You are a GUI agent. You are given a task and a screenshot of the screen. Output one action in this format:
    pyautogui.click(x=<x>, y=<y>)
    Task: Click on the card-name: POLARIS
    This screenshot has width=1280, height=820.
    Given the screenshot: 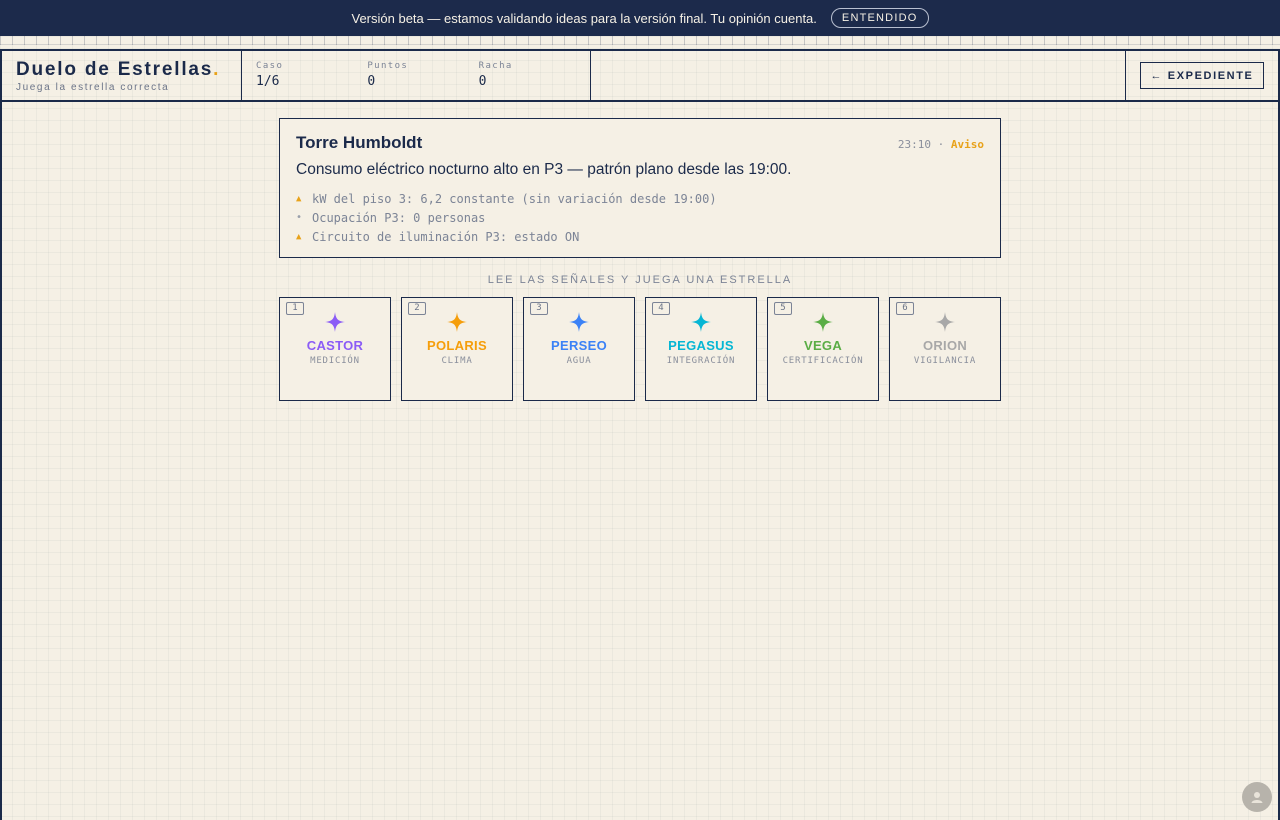 What is the action you would take?
    pyautogui.click(x=457, y=345)
    